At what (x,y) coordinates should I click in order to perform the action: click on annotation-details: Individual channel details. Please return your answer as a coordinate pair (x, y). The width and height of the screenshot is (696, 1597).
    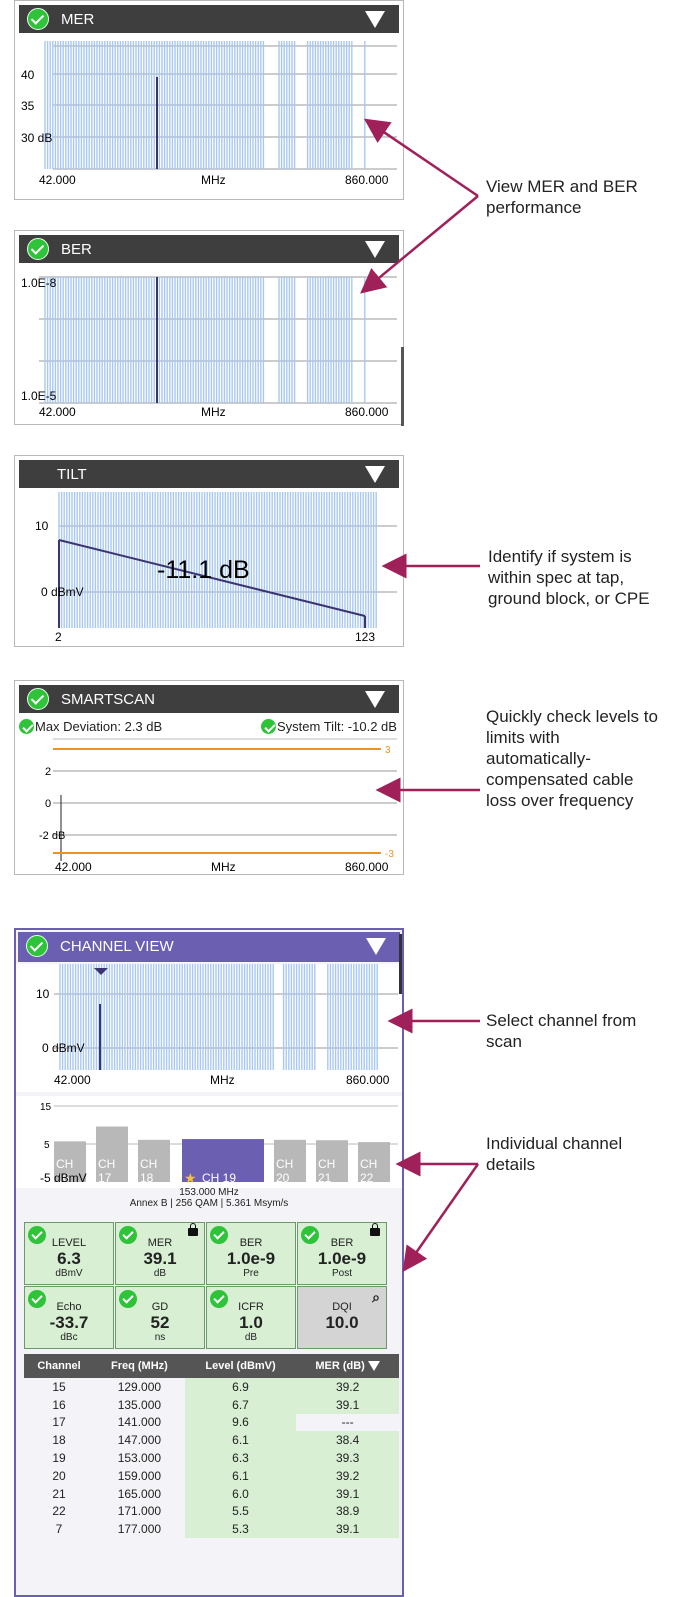
    Looking at the image, I should click on (554, 1154).